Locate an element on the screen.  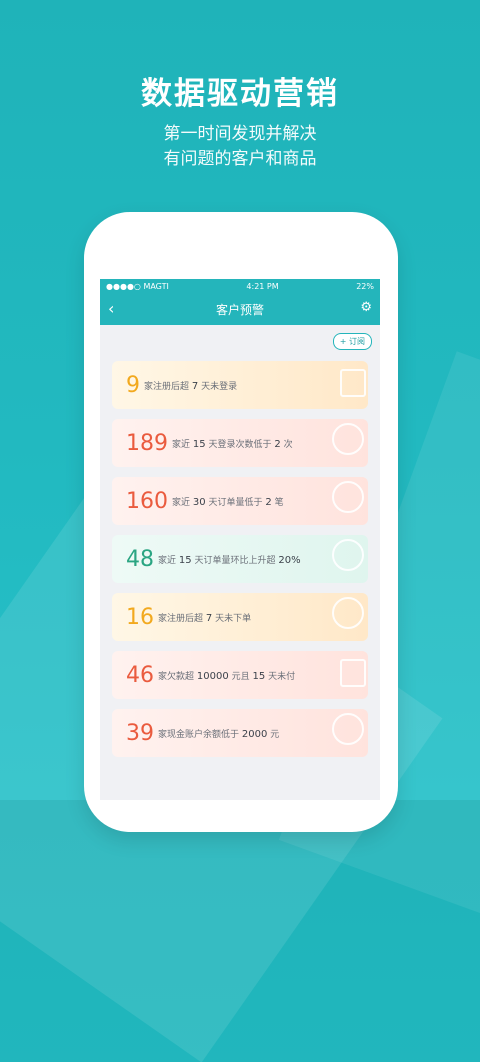
status-bar: ●●●●○ MAGTI 4:21 PM 22% is located at coordinates (240, 286).